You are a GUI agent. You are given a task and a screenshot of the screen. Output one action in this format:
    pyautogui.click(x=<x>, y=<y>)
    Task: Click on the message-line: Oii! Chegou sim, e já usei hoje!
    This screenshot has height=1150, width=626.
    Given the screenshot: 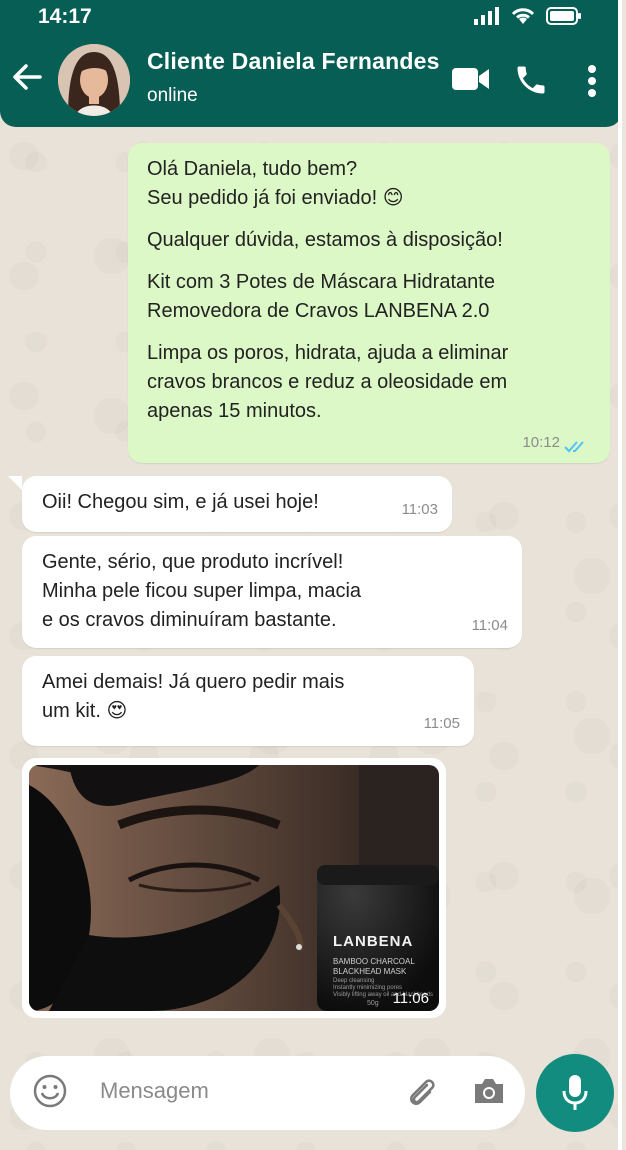 What is the action you would take?
    pyautogui.click(x=180, y=502)
    